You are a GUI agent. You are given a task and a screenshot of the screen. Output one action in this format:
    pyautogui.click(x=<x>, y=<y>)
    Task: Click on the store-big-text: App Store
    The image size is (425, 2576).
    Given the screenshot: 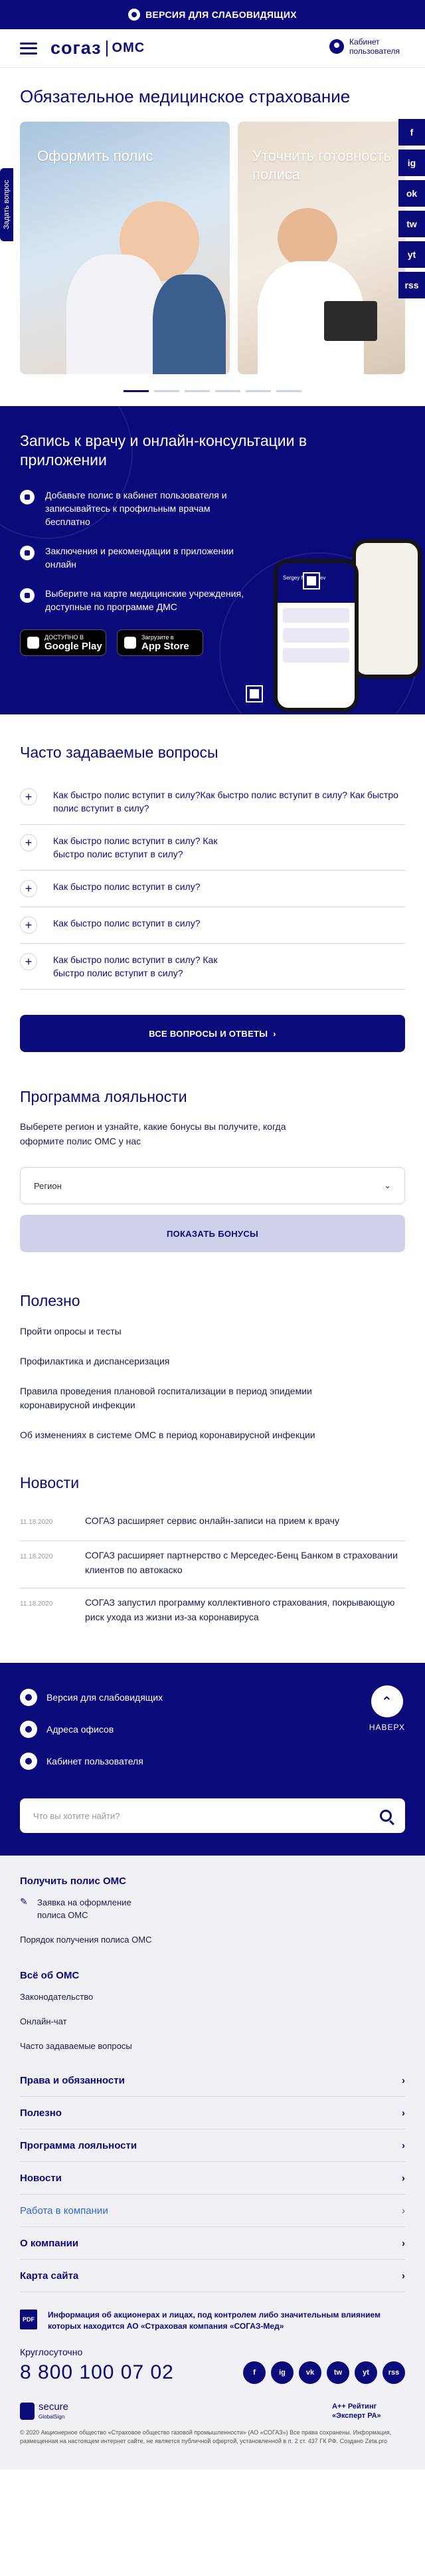 What is the action you would take?
    pyautogui.click(x=165, y=646)
    